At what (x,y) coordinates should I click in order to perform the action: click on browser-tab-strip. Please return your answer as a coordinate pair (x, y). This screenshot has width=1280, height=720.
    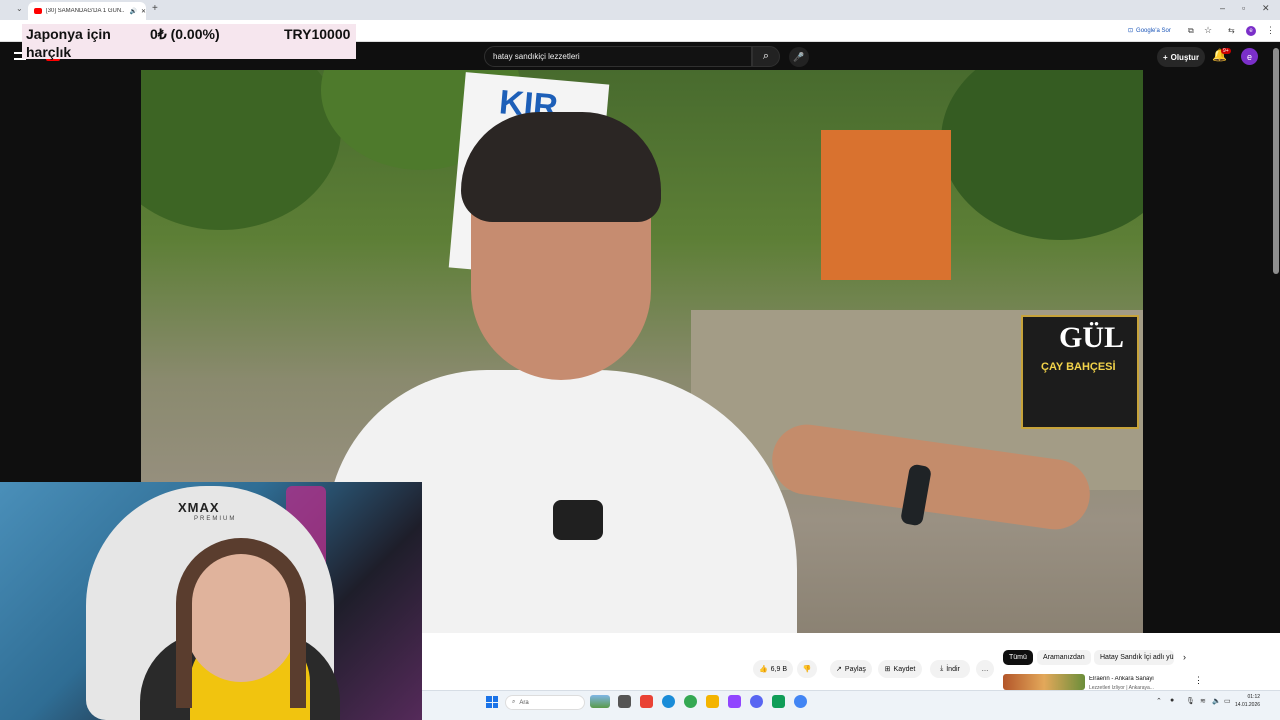
    Looking at the image, I should click on (640, 10).